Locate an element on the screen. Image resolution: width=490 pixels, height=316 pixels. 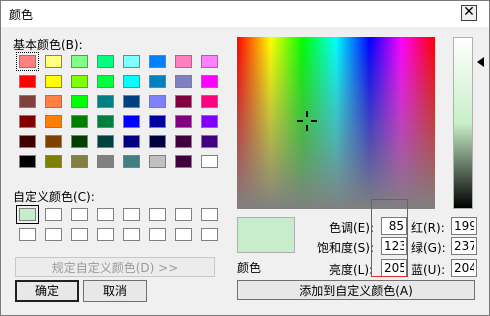
blue-label: 蓝(U): is located at coordinates (428, 270).